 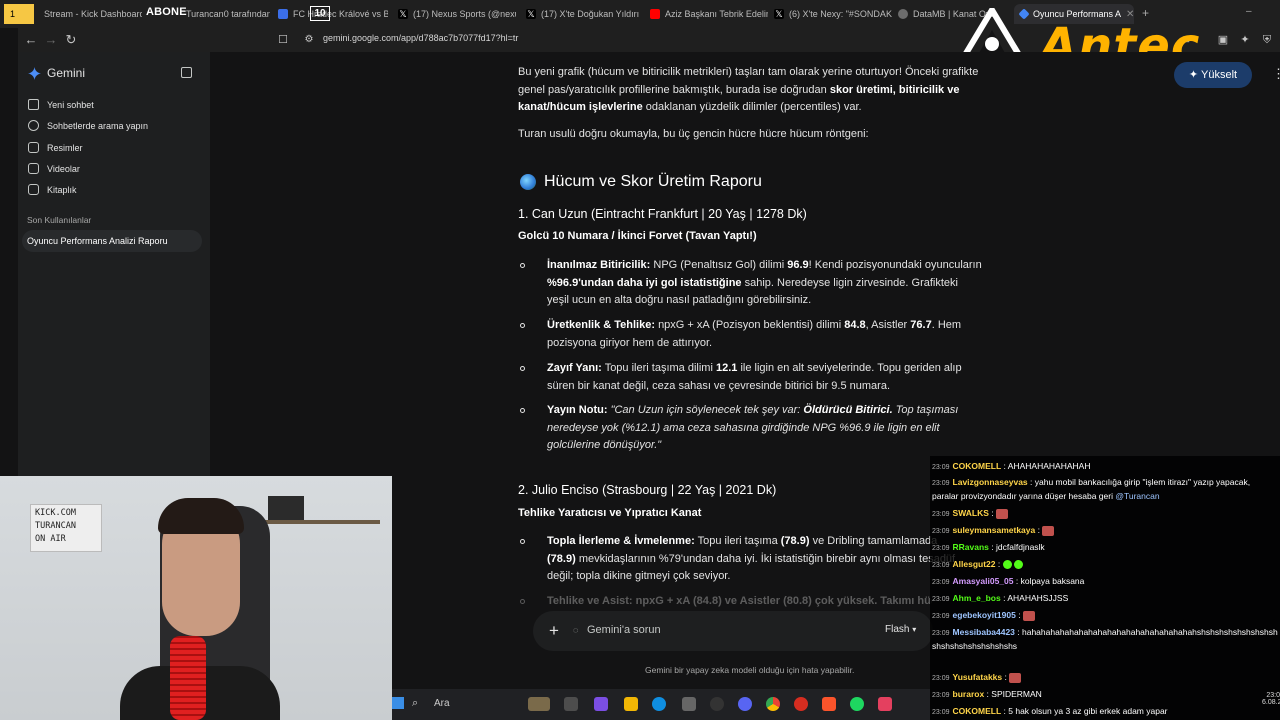 What do you see at coordinates (1267, 40) in the screenshot?
I see `shield-icon: ⛨` at bounding box center [1267, 40].